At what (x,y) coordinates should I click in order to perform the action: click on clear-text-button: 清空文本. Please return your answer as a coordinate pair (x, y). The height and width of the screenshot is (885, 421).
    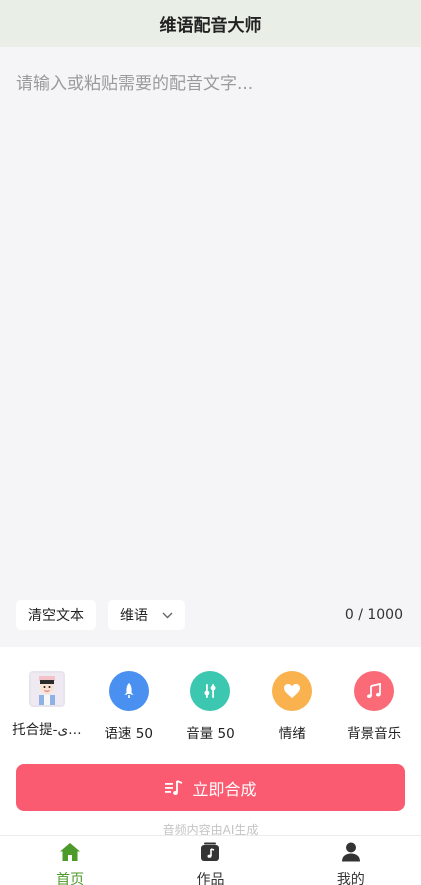
    Looking at the image, I should click on (56, 615).